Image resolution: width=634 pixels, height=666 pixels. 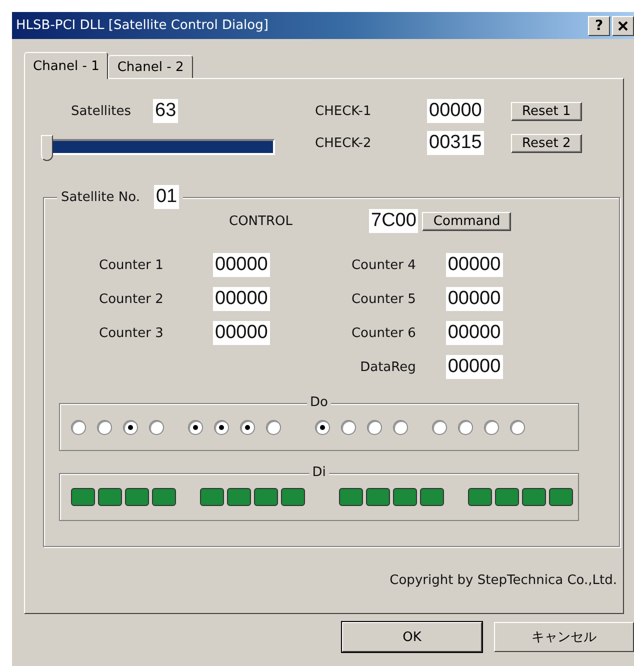 I want to click on value-field: 7C00, so click(x=393, y=221).